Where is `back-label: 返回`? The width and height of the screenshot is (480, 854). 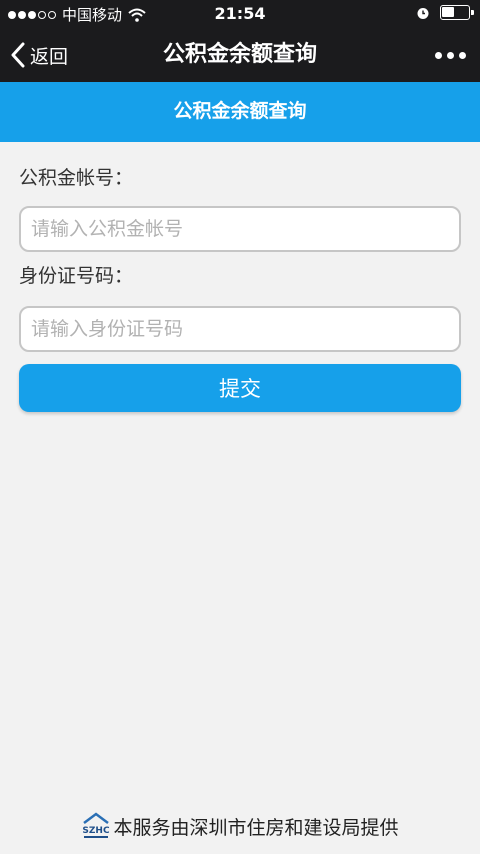
back-label: 返回 is located at coordinates (49, 56).